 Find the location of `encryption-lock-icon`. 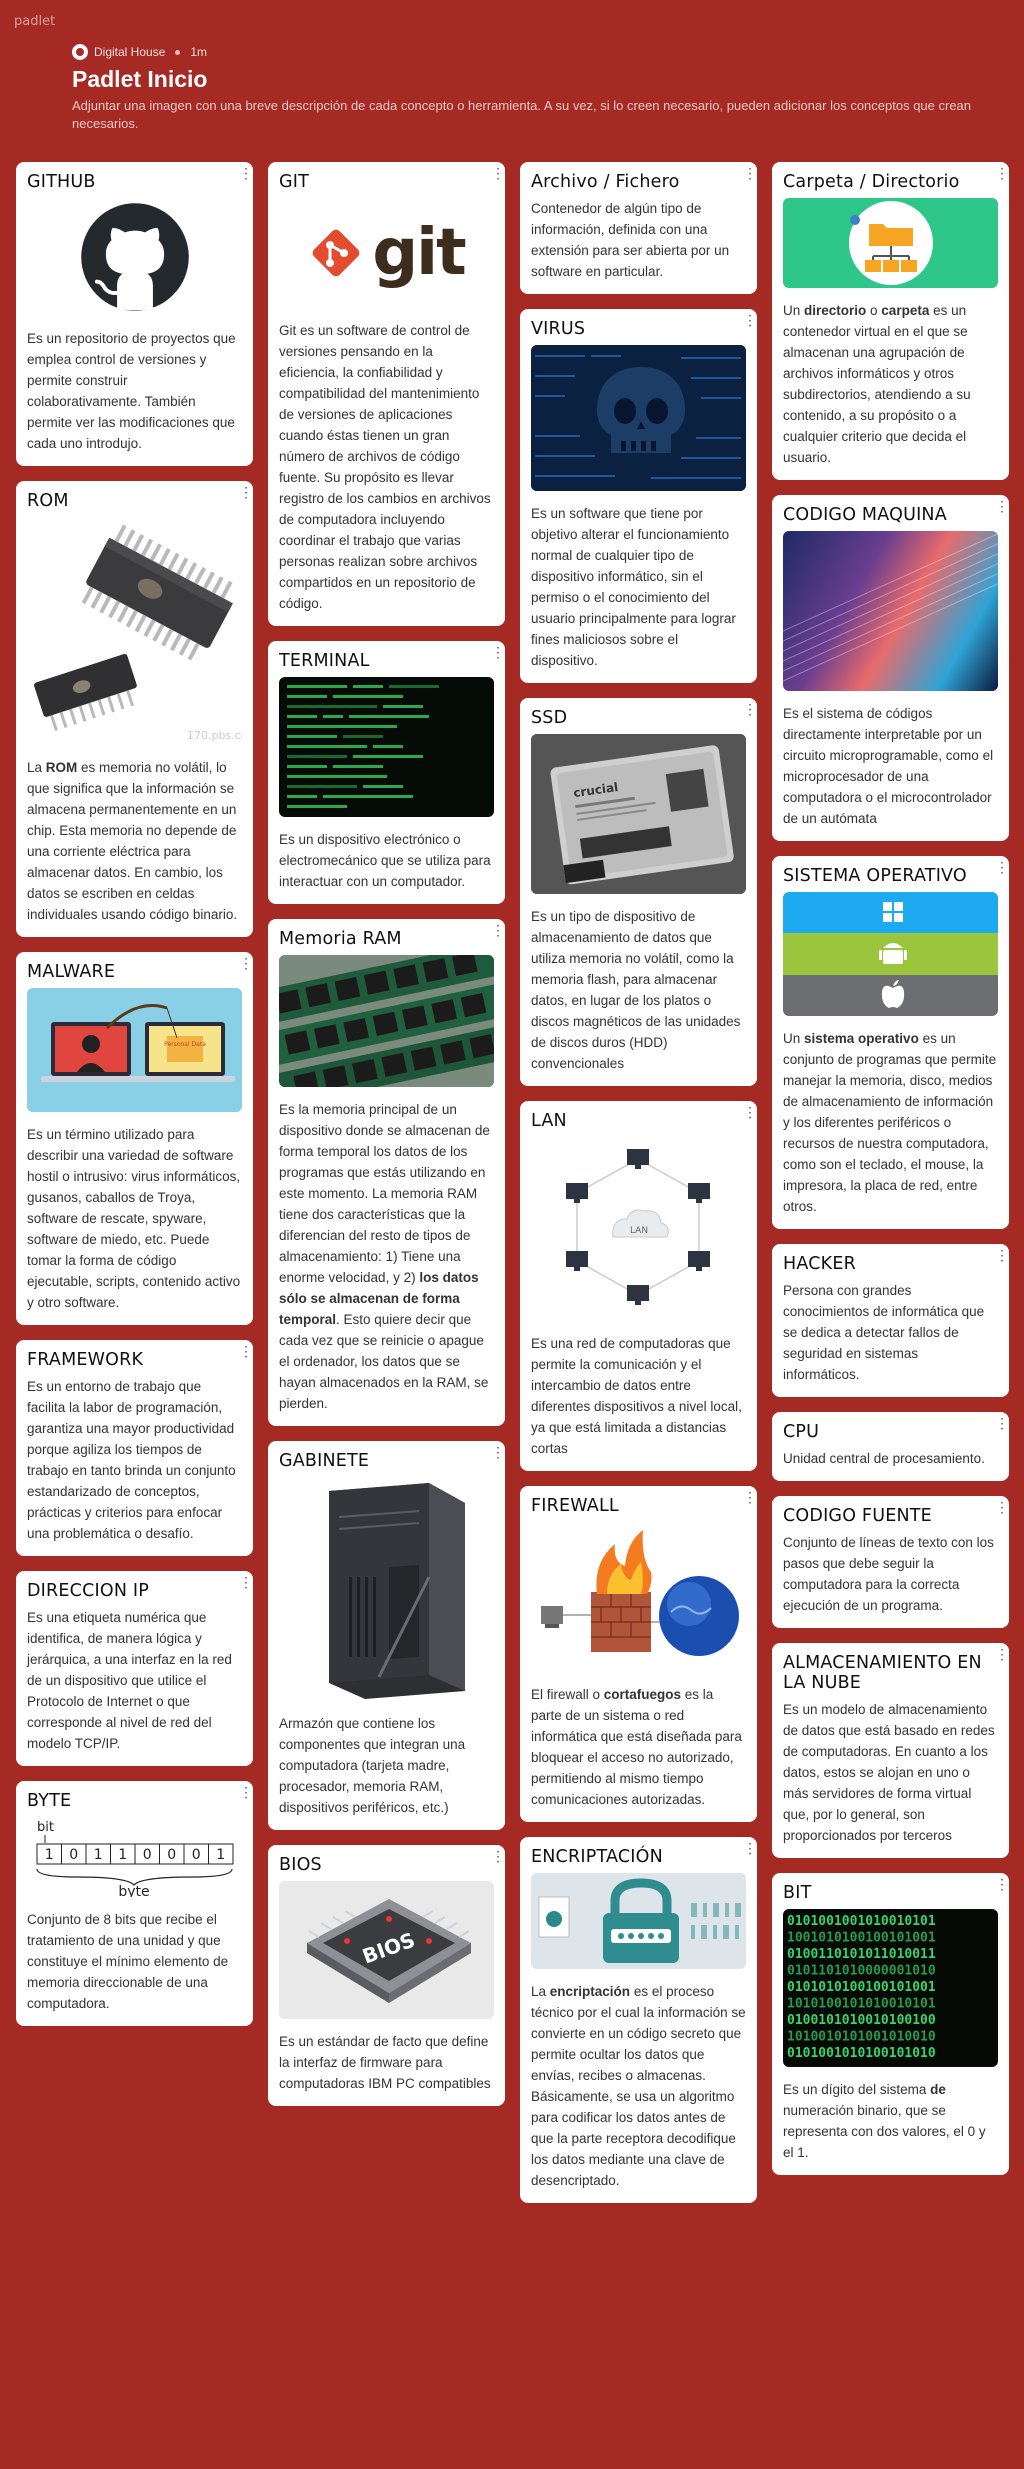

encryption-lock-icon is located at coordinates (638, 1921).